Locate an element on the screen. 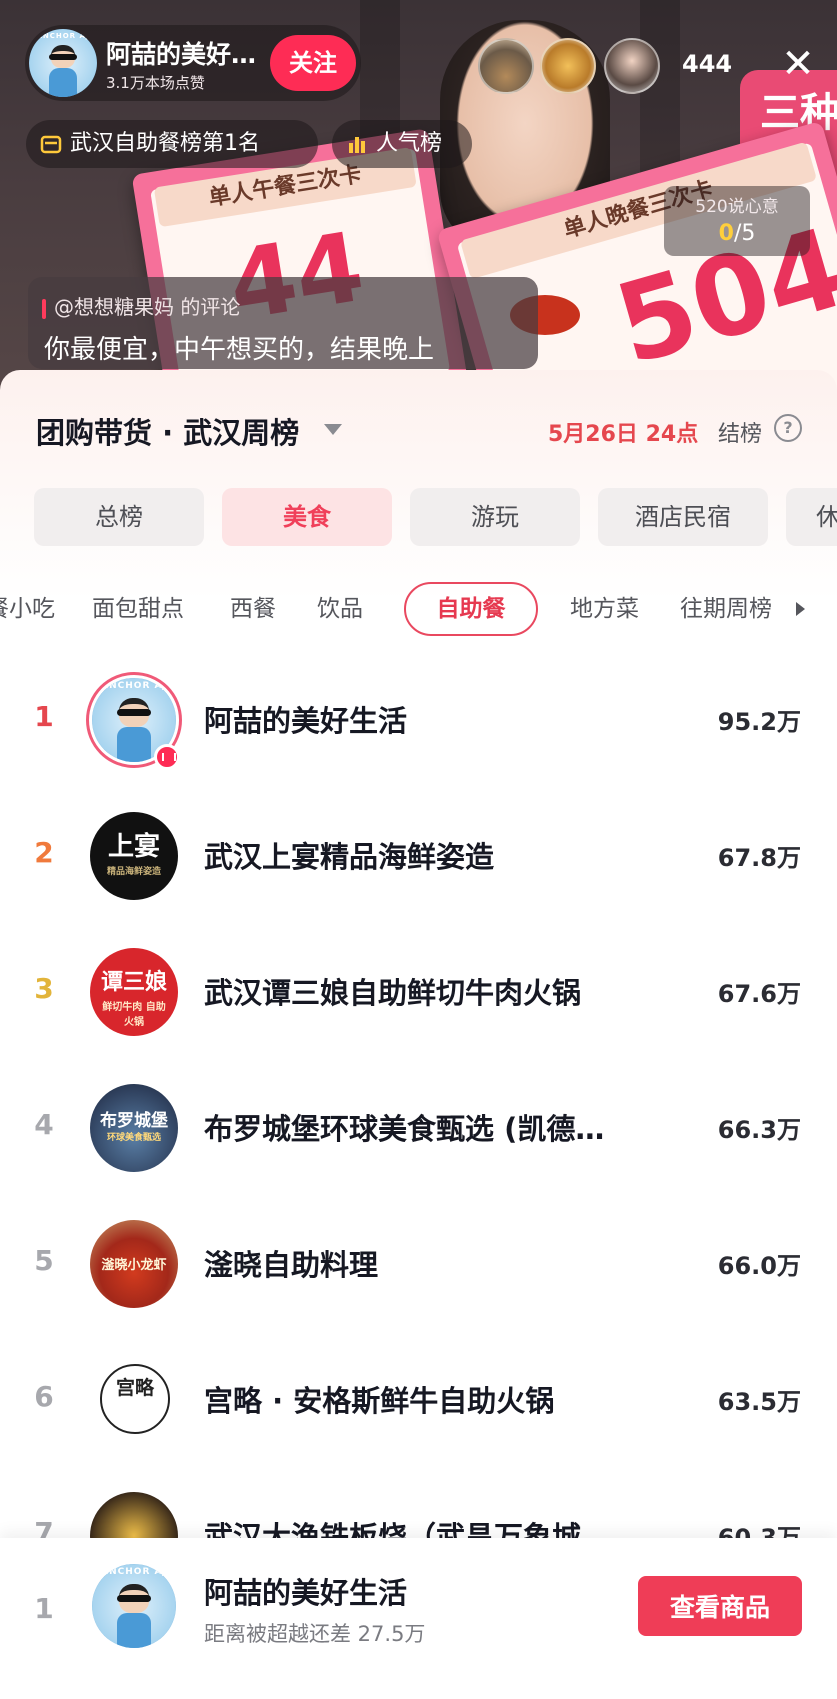 The image size is (837, 1699). wish-title: 520说心意 is located at coordinates (737, 207).